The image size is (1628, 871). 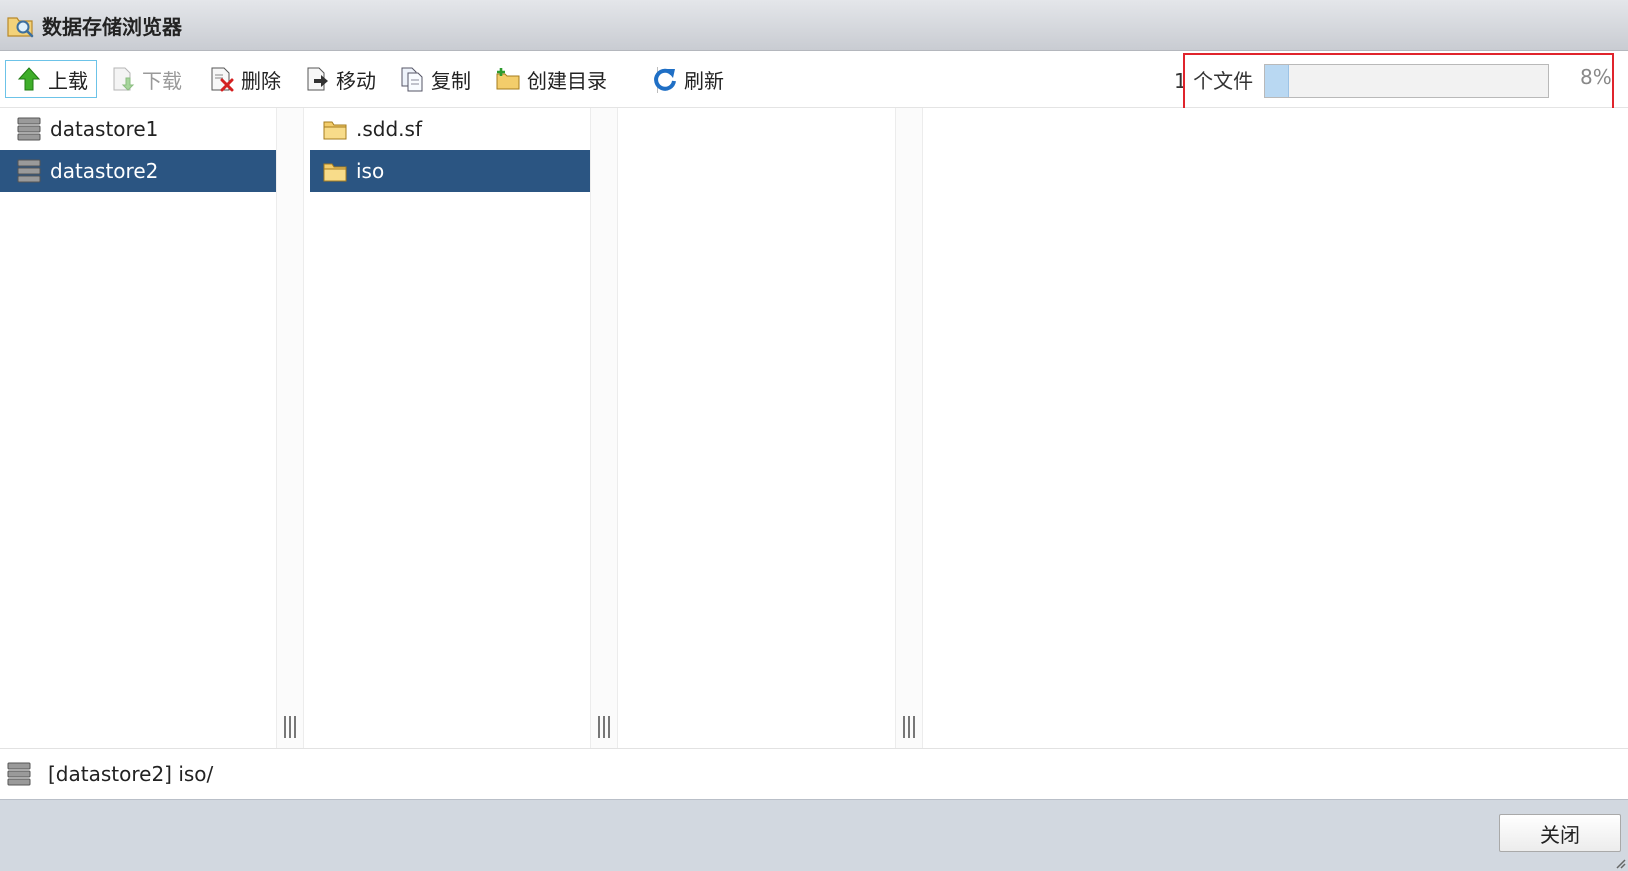 I want to click on download-file-icon, so click(x=124, y=79).